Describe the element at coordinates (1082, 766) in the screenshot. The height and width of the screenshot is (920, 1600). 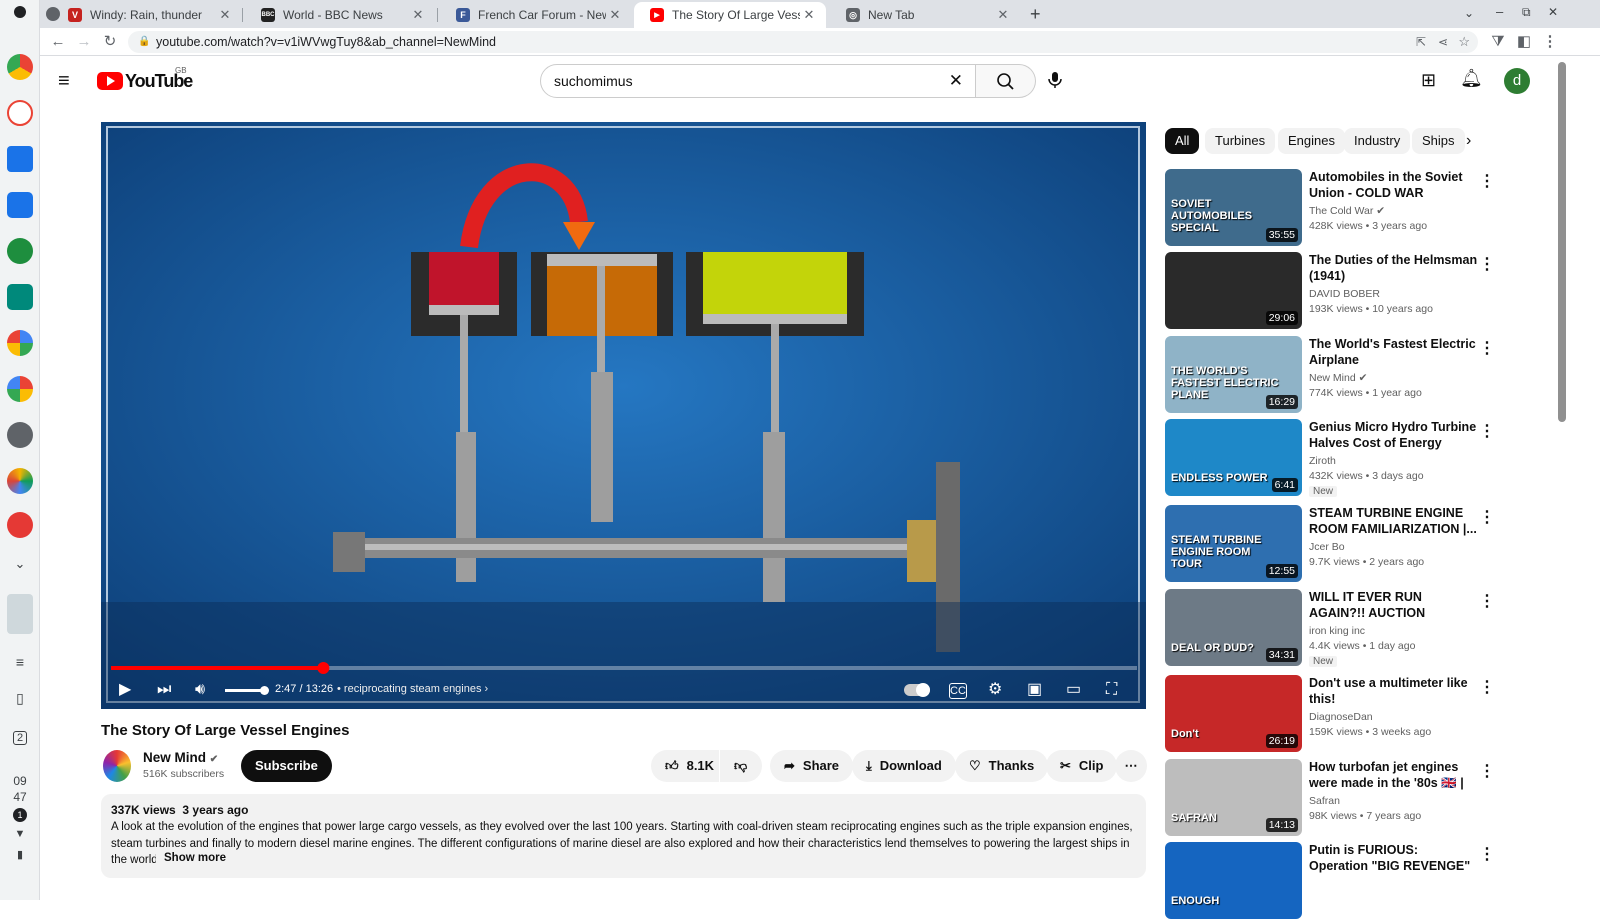
I see `clip-button: ✂ Clip` at that location.